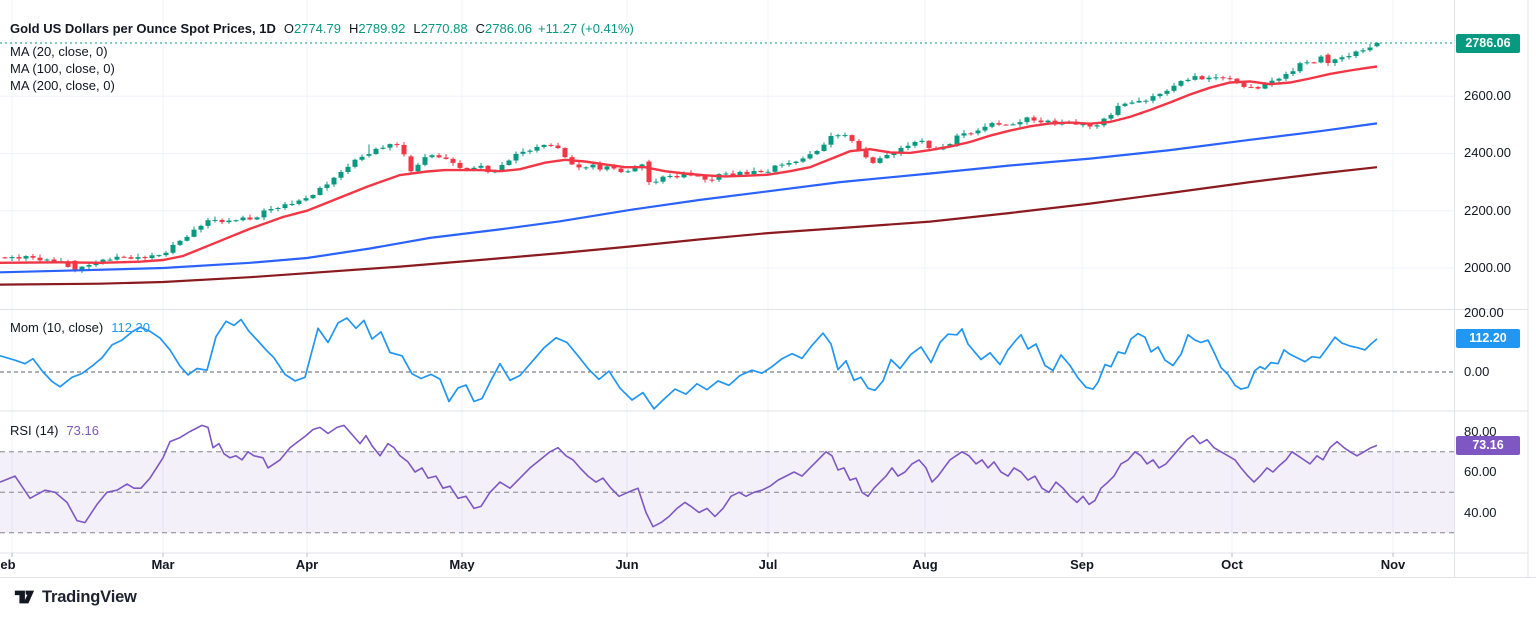 This screenshot has height=618, width=1536. What do you see at coordinates (59, 51) in the screenshot?
I see `legend-ma20: MA (20, close, 0)` at bounding box center [59, 51].